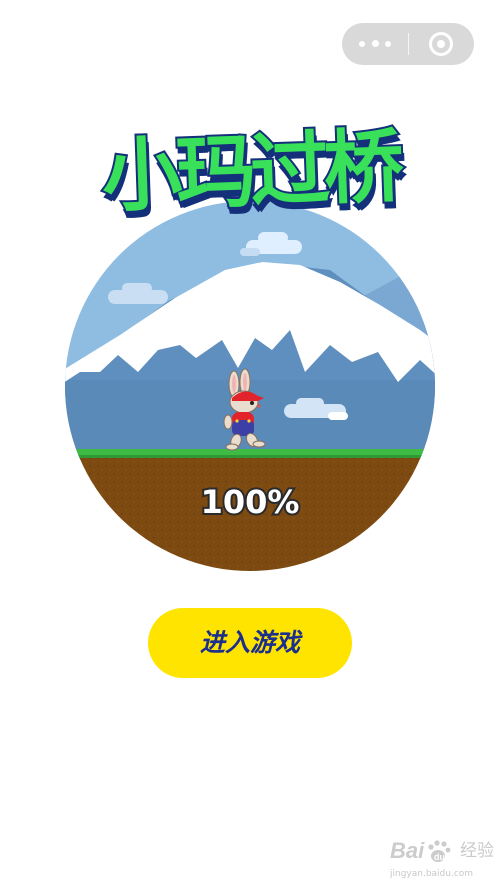  Describe the element at coordinates (432, 874) in the screenshot. I see `watermark-url: jingyan.baidu.com` at that location.